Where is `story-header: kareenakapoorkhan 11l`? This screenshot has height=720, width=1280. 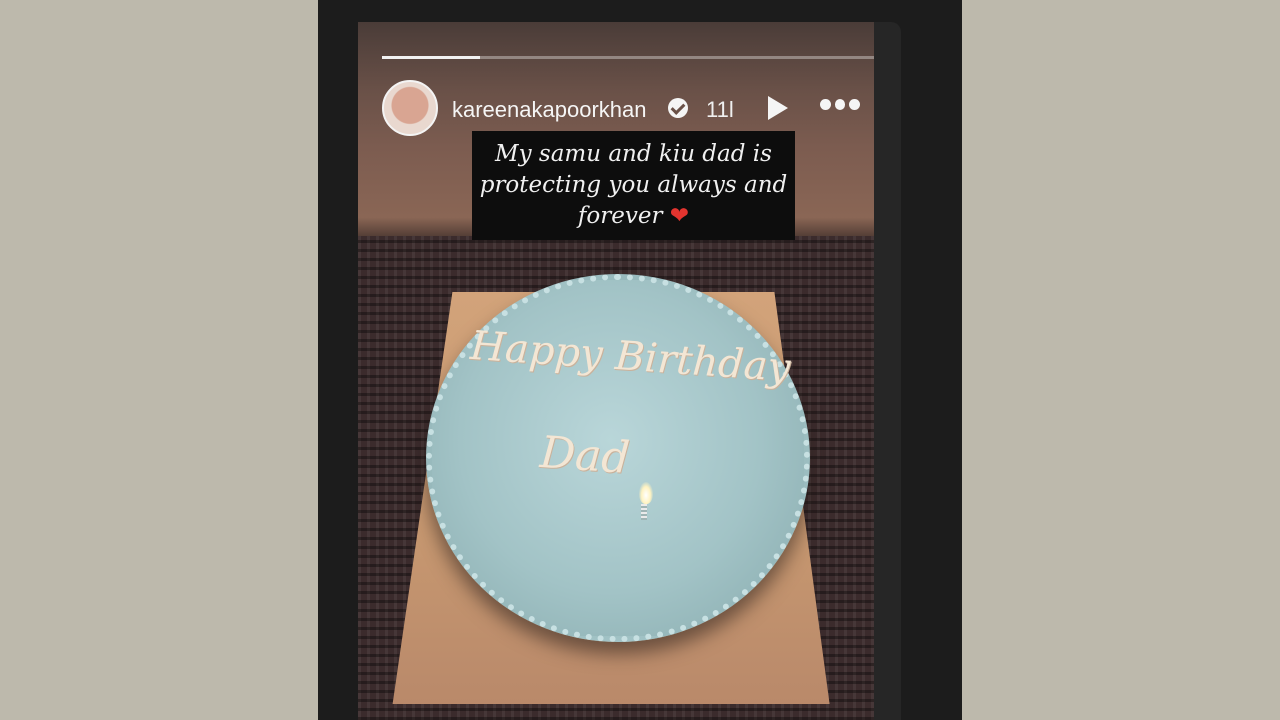
story-header: kareenakapoorkhan 11l is located at coordinates (628, 109).